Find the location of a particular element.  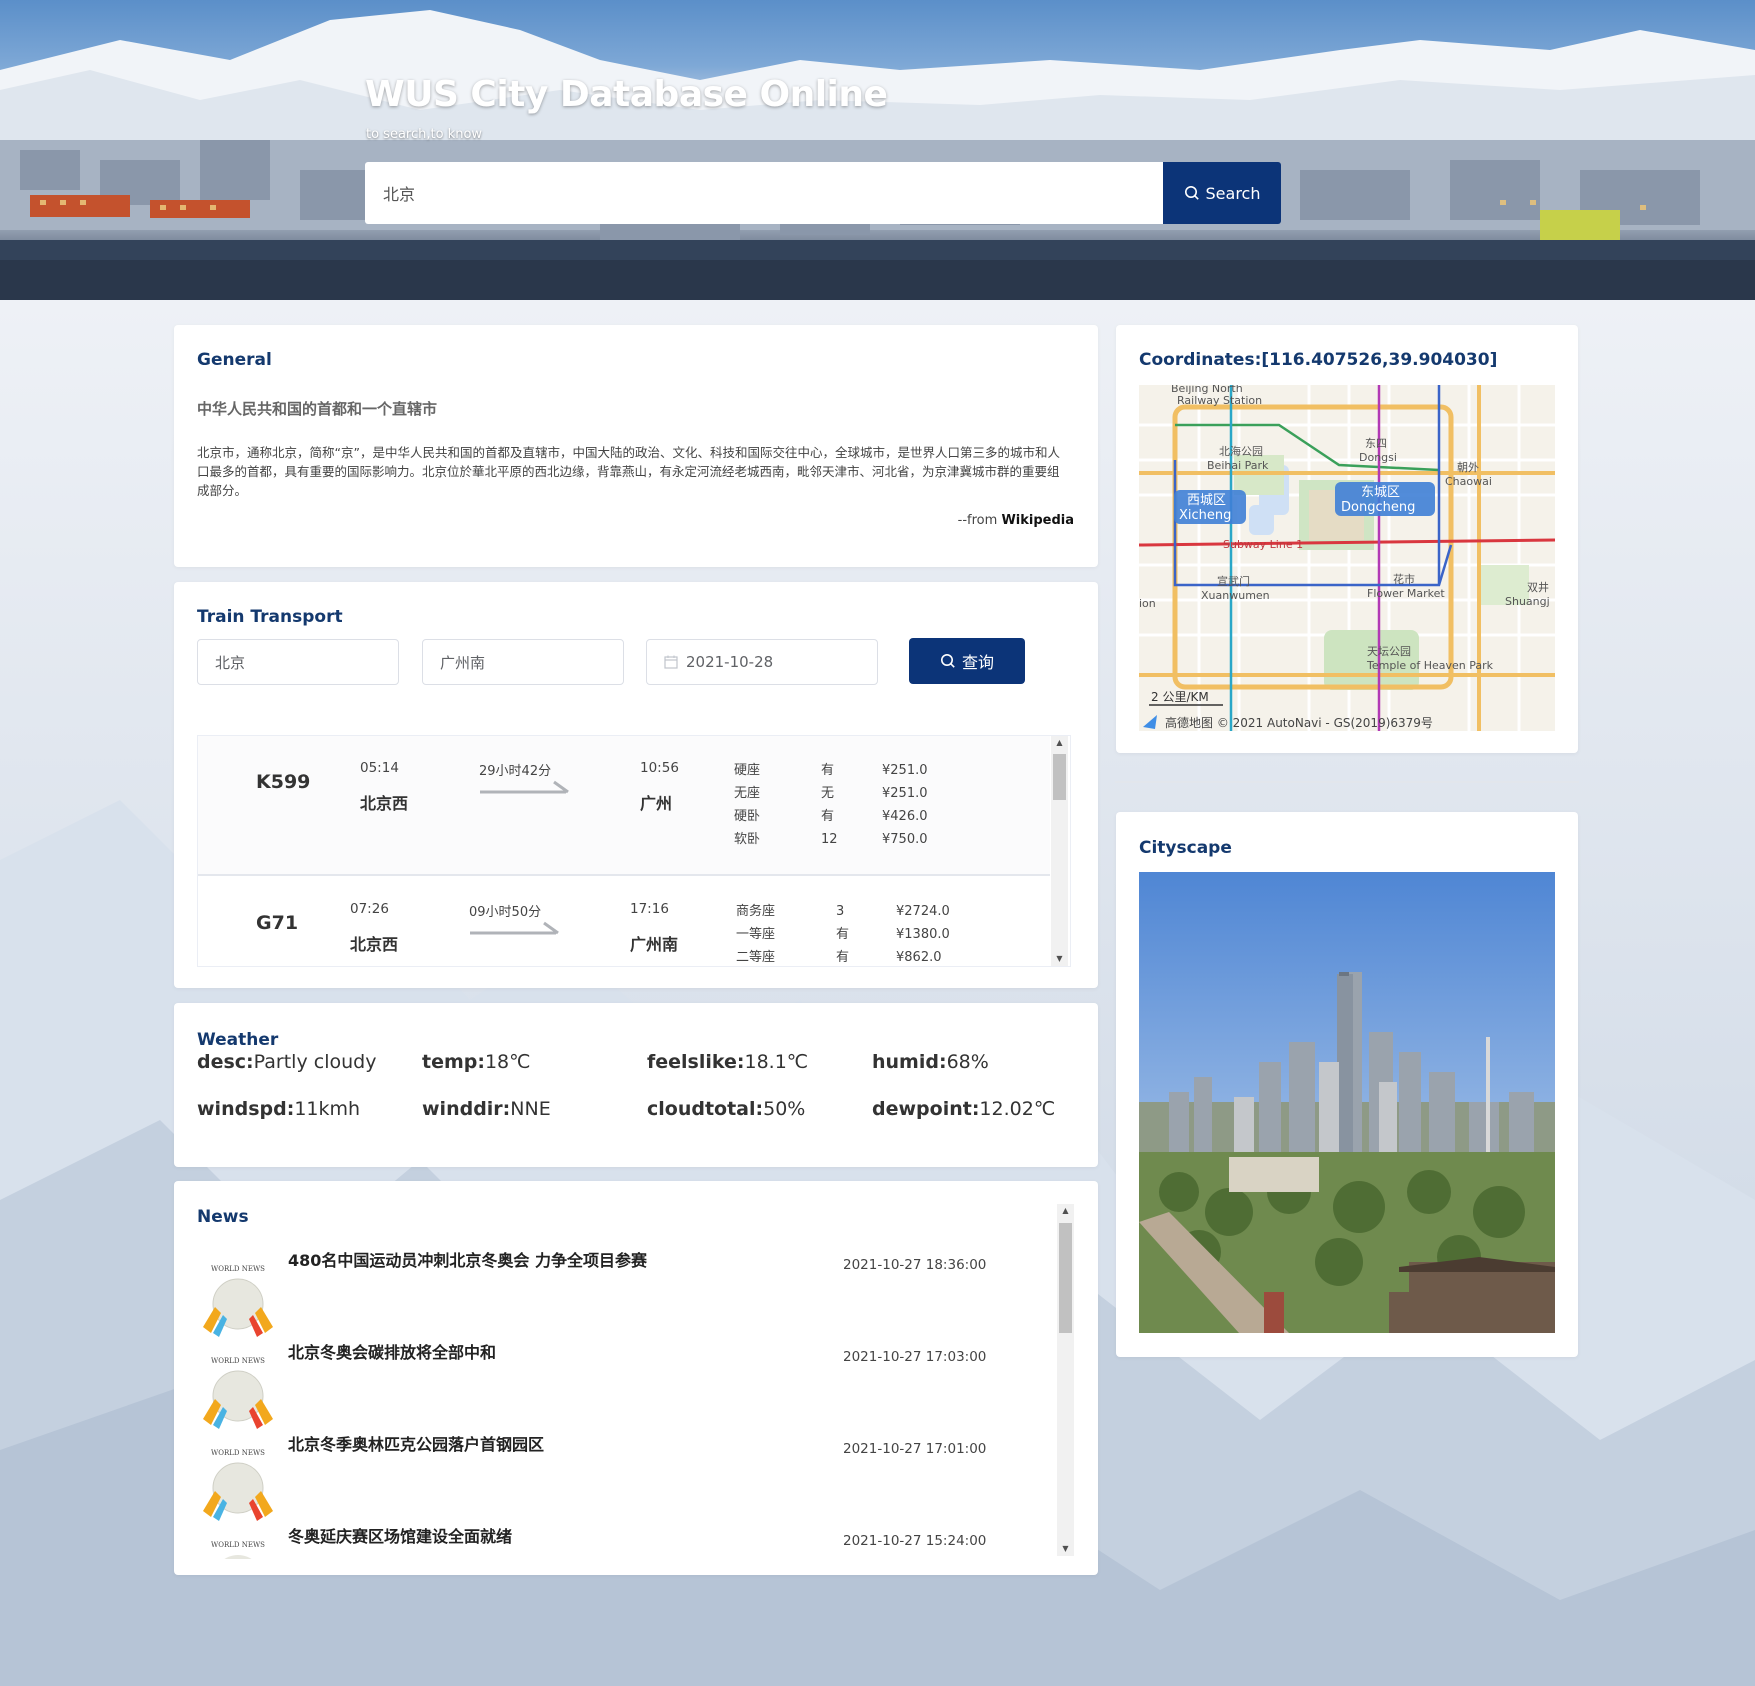

general-subtitle: 中华人民共和国的首都和一个直辖市 is located at coordinates (317, 409).